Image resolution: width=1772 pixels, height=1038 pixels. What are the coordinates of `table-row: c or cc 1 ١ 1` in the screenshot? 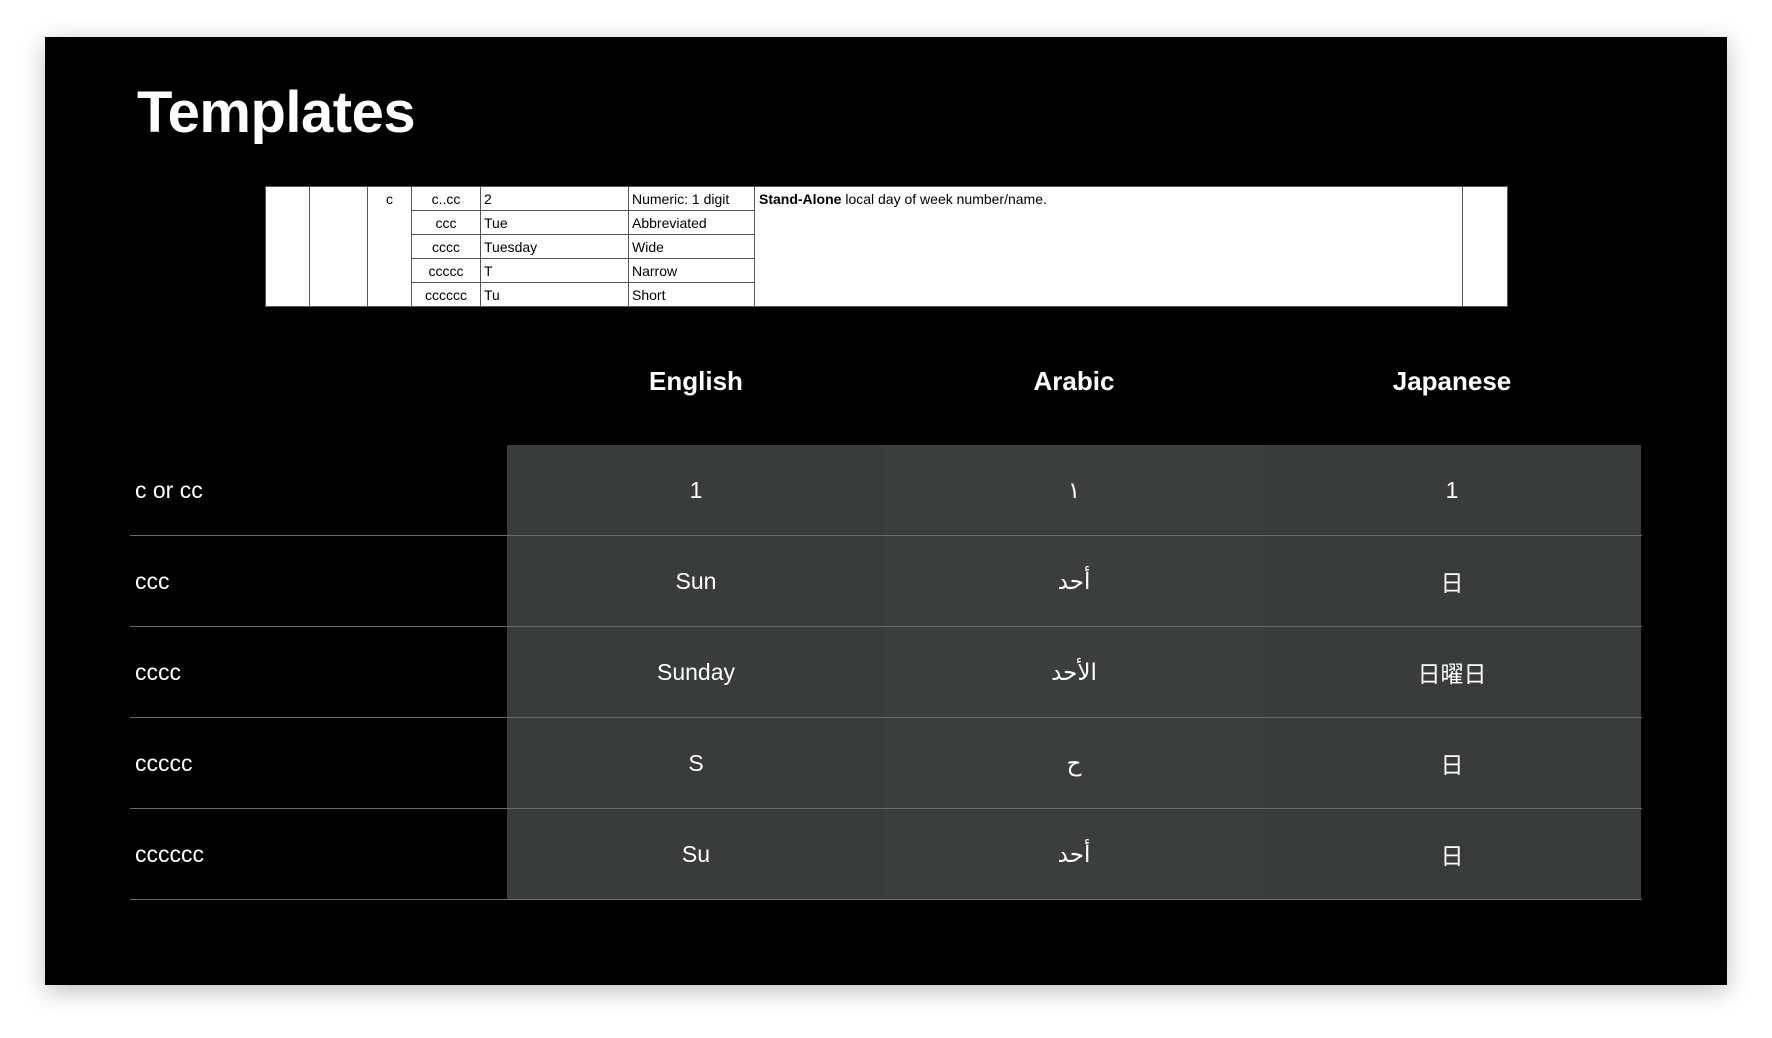 It's located at (886, 490).